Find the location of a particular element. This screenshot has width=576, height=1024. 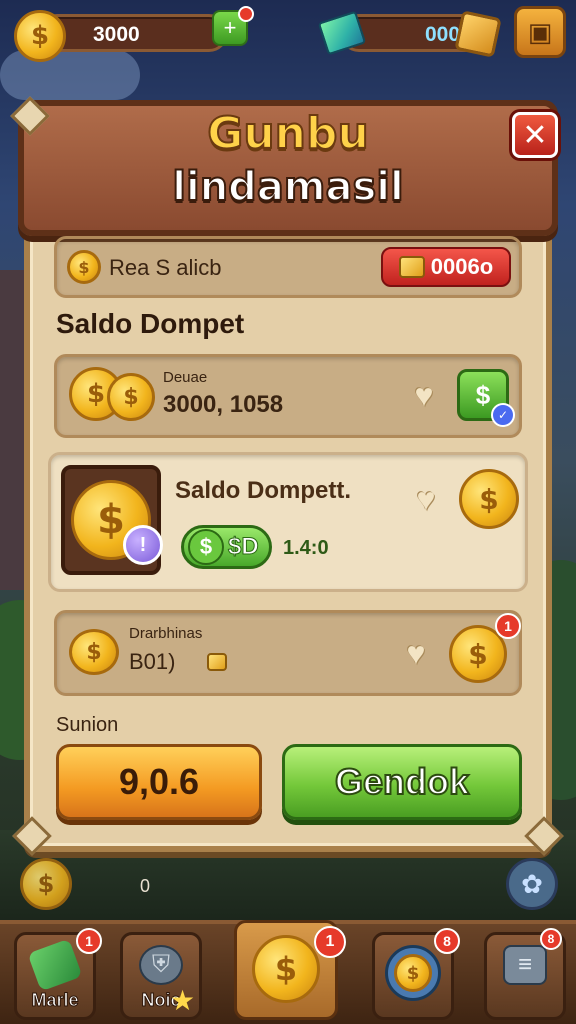

bottom-navigation: Marle 1 ⛨ Noic ★ $ 1 $ 8 ≡ 8 is located at coordinates (288, 972).